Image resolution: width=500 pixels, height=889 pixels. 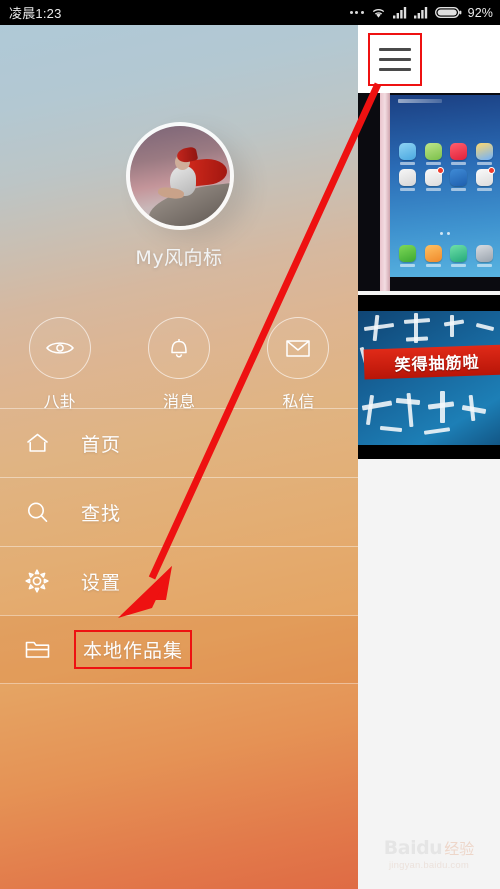 What do you see at coordinates (480, 12) in the screenshot?
I see `battery-percent: 92%` at bounding box center [480, 12].